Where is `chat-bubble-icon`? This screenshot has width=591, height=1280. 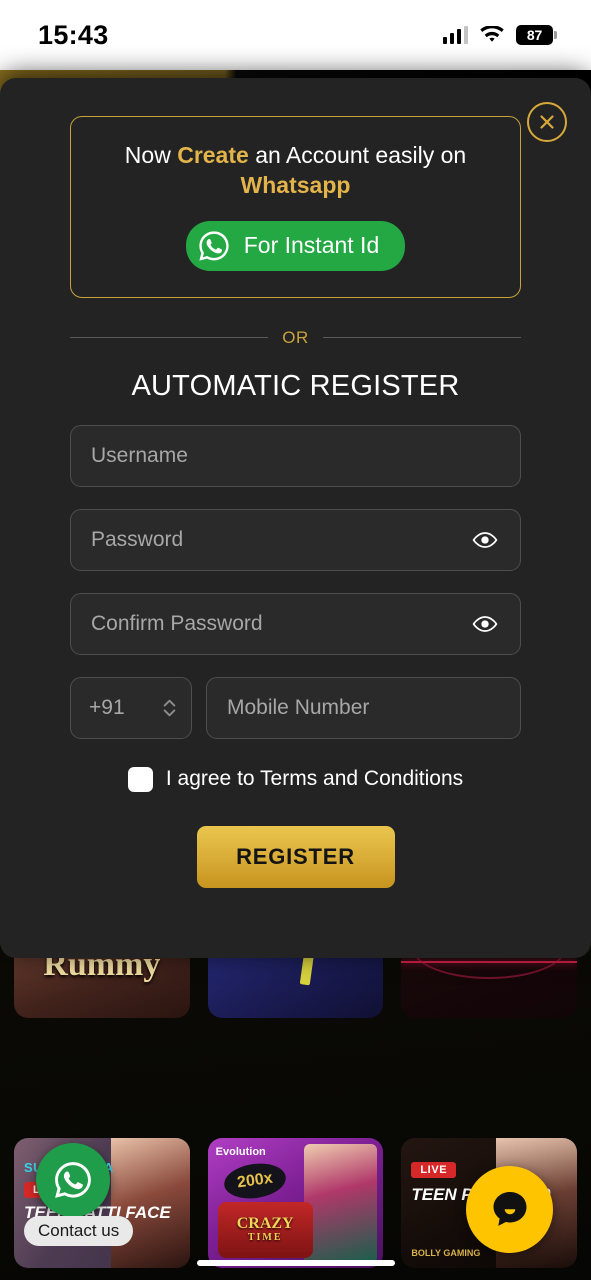 chat-bubble-icon is located at coordinates (509, 1208).